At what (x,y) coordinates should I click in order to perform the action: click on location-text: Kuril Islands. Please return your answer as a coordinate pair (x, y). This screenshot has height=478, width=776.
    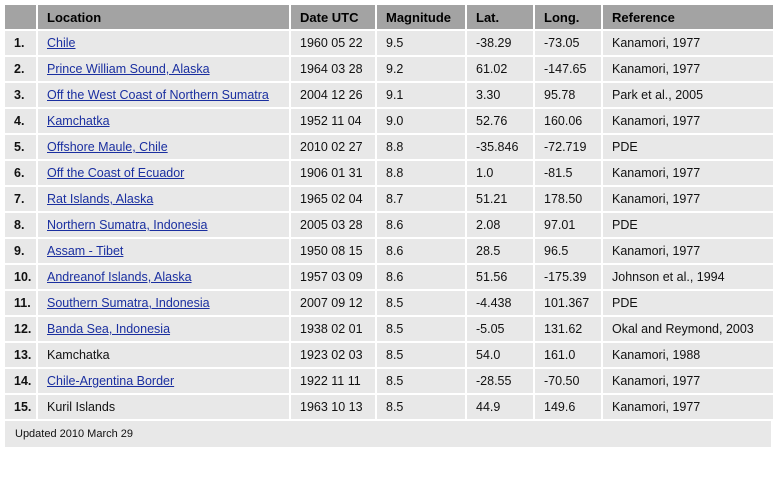
    Looking at the image, I should click on (81, 407).